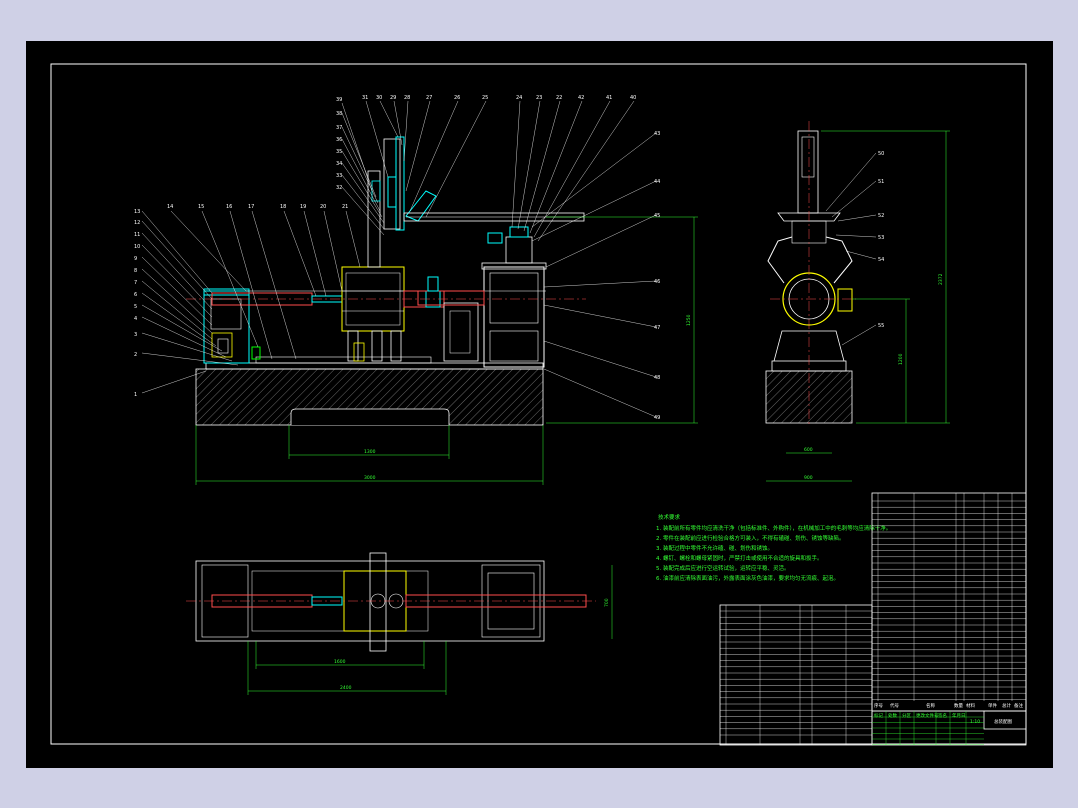 The width and height of the screenshot is (1078, 808). Describe the element at coordinates (345, 207) in the screenshot. I see `svg-text: 21` at that location.